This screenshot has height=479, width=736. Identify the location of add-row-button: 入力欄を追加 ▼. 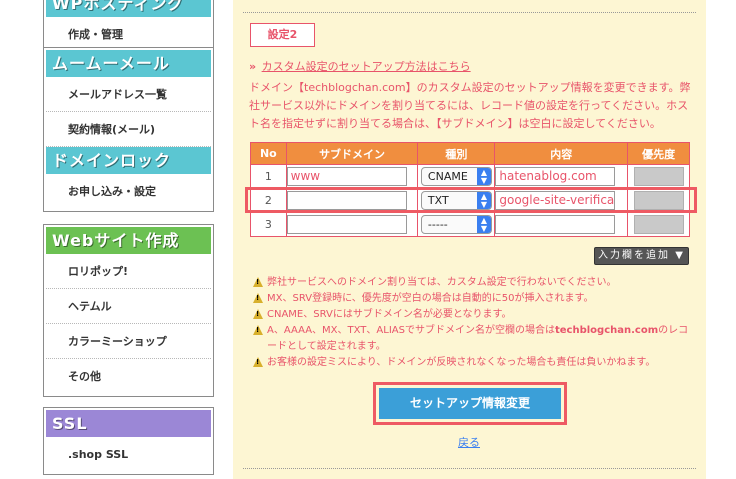
(641, 256).